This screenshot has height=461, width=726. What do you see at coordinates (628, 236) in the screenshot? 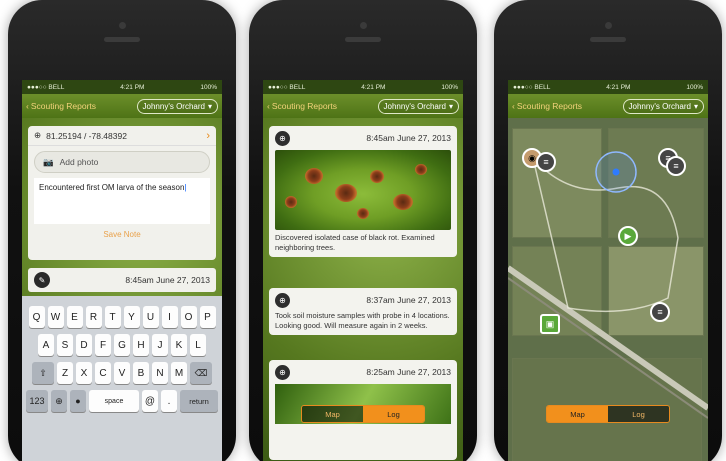
I see `play-pin-icon: ▶` at bounding box center [628, 236].